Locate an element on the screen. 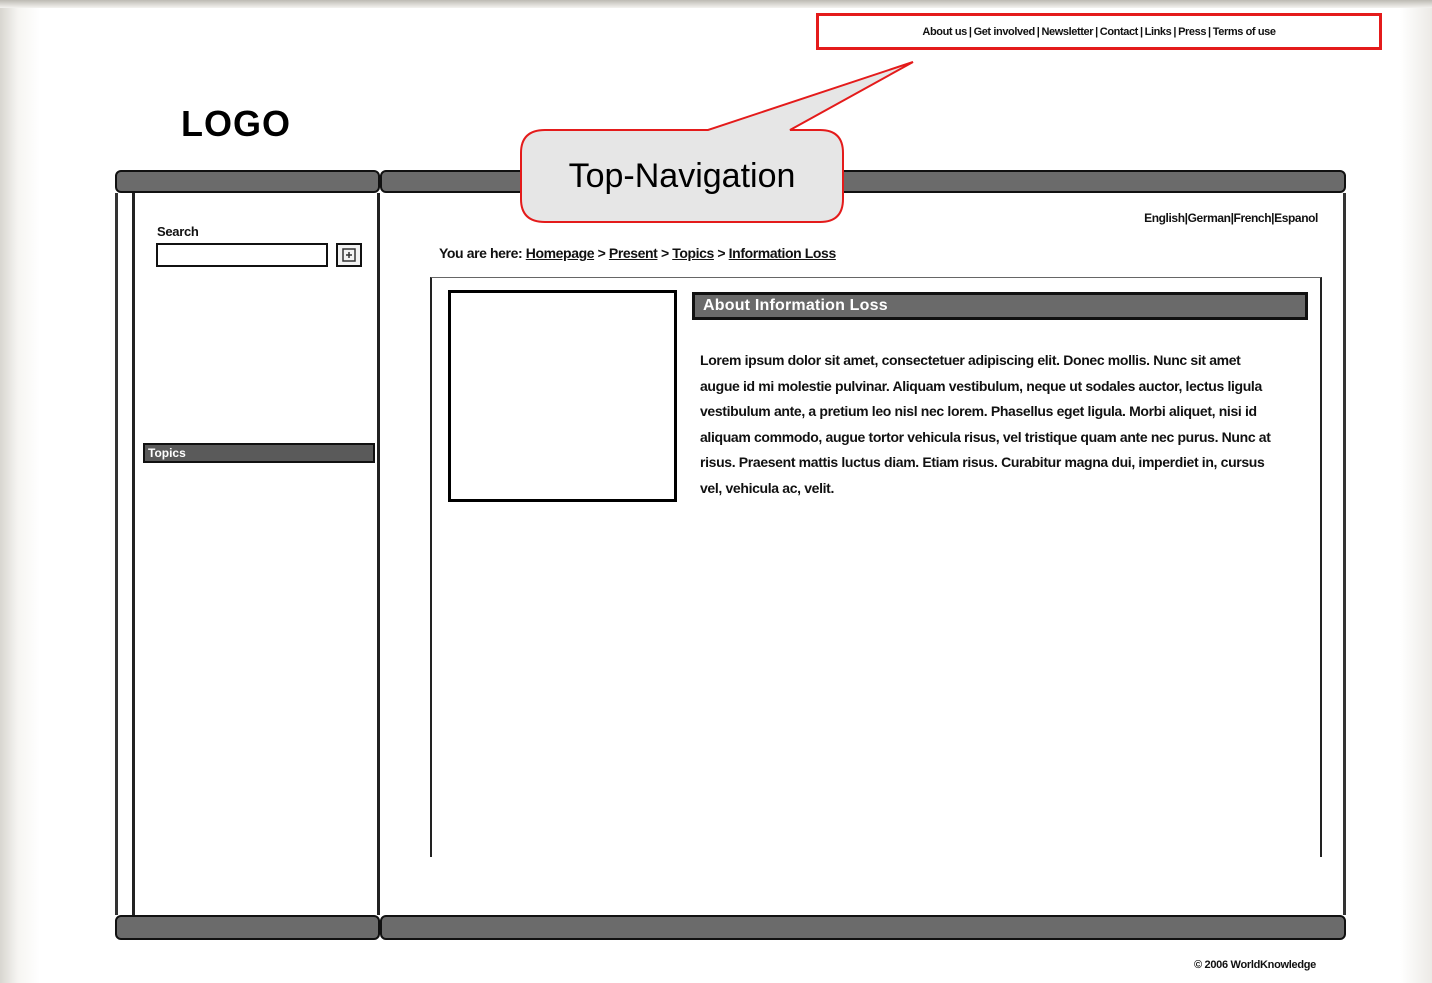  frame-top-bar-left is located at coordinates (247, 181).